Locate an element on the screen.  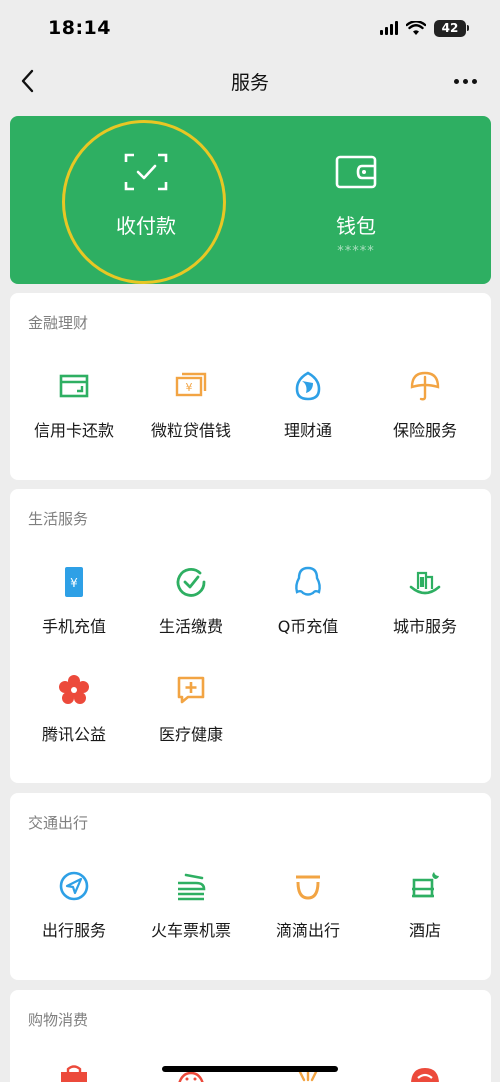
service-label: 保险服务 is located at coordinates (424, 430).